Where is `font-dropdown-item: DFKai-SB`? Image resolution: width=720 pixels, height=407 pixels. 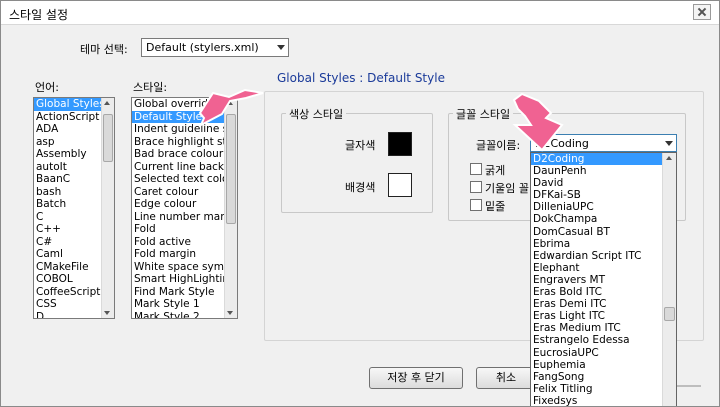
font-dropdown-item: DFKai-SB is located at coordinates (596, 195).